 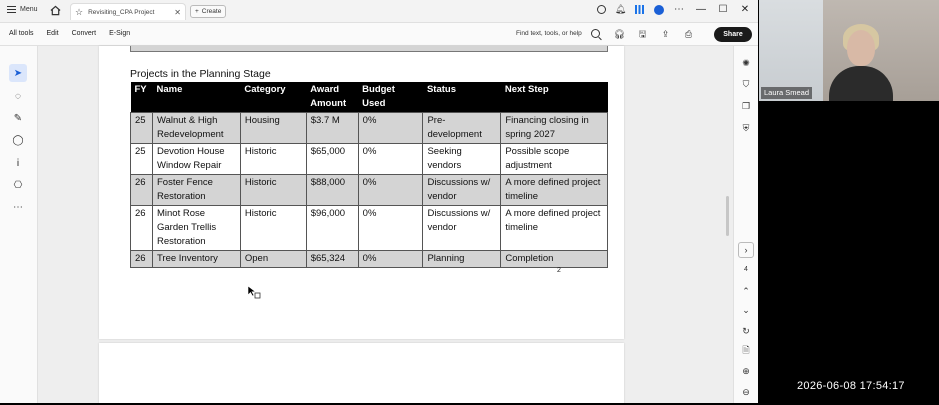 What do you see at coordinates (665, 34) in the screenshot?
I see `upload-icon: ⇪` at bounding box center [665, 34].